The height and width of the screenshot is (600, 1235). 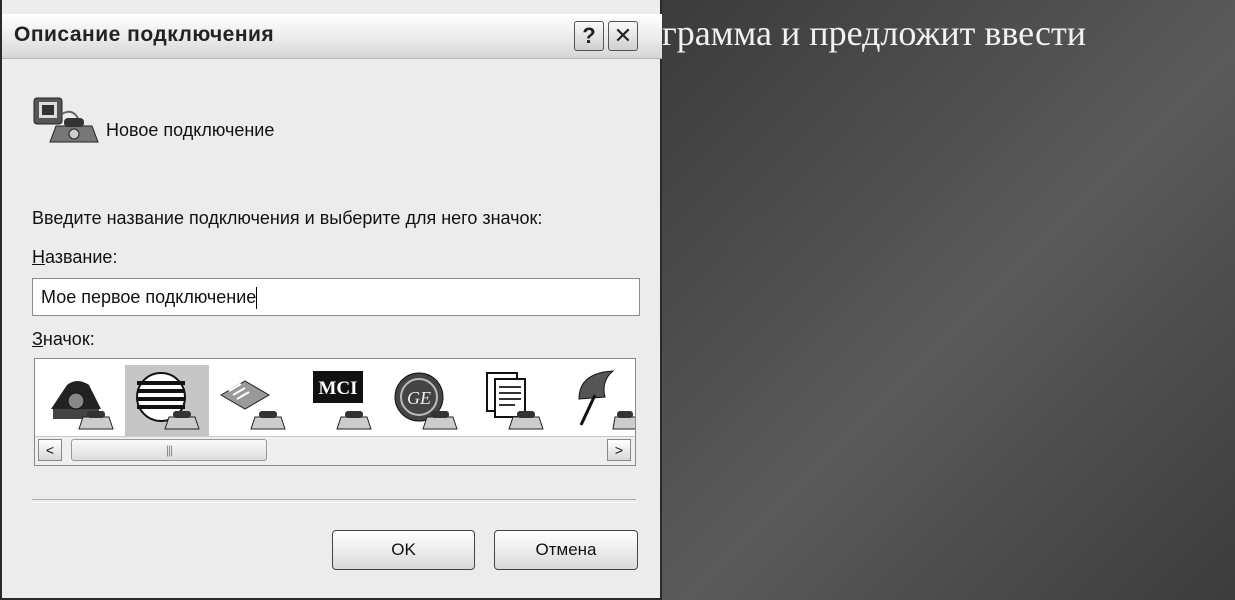 I want to click on icon-label: Значок:, so click(x=63, y=339).